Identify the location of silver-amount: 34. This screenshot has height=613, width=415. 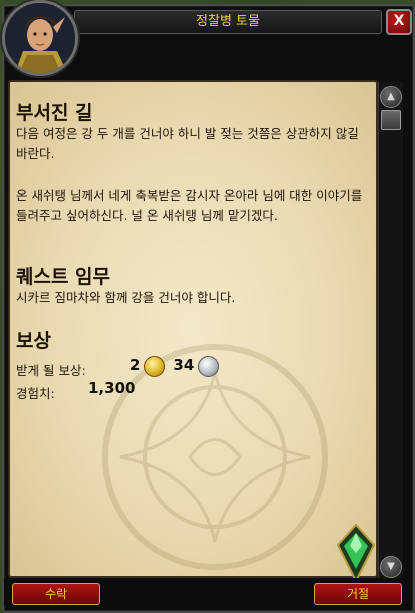
(184, 365).